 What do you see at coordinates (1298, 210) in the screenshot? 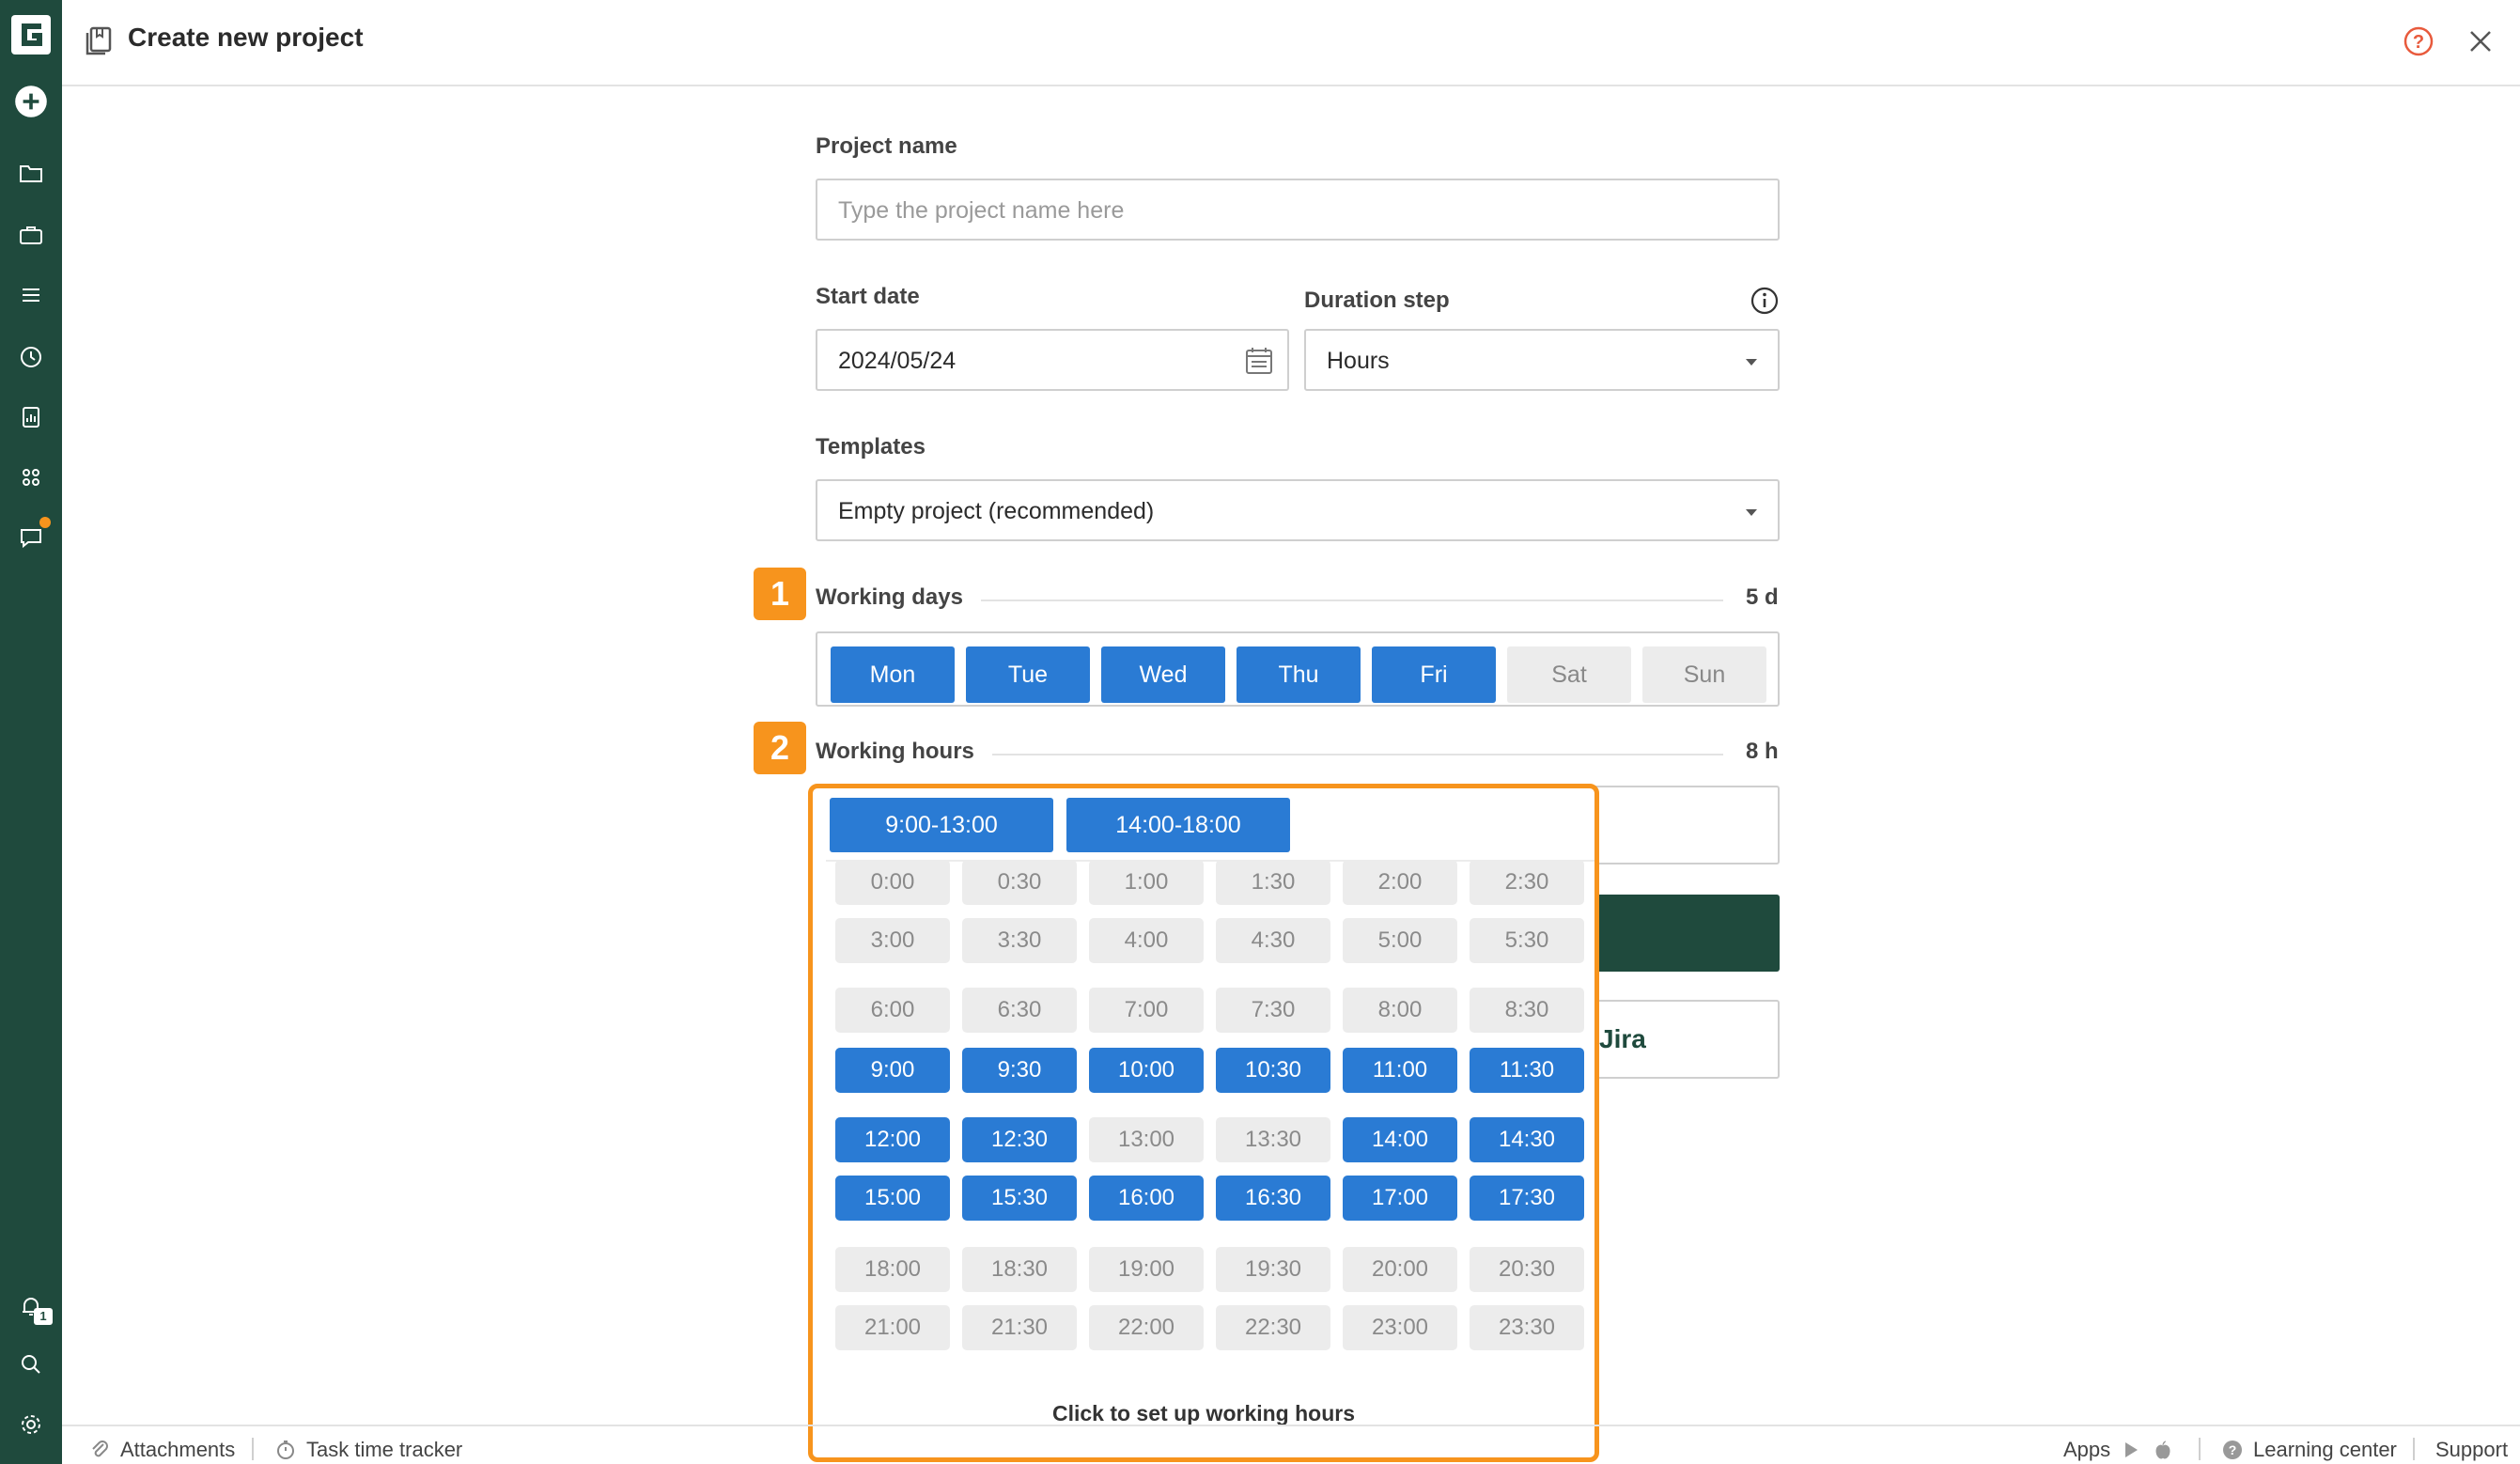
I see `project-name-input: Type the project name here` at bounding box center [1298, 210].